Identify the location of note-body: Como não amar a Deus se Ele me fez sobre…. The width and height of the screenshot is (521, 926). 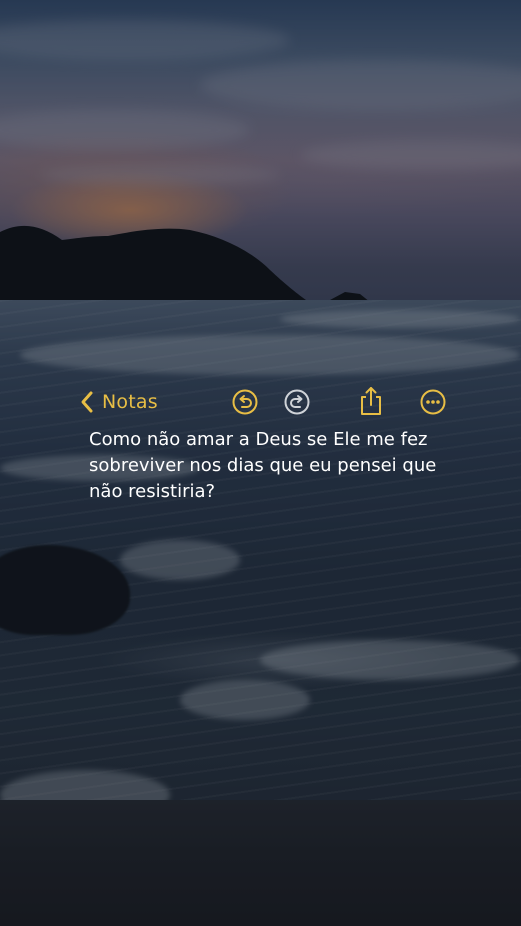
(269, 466).